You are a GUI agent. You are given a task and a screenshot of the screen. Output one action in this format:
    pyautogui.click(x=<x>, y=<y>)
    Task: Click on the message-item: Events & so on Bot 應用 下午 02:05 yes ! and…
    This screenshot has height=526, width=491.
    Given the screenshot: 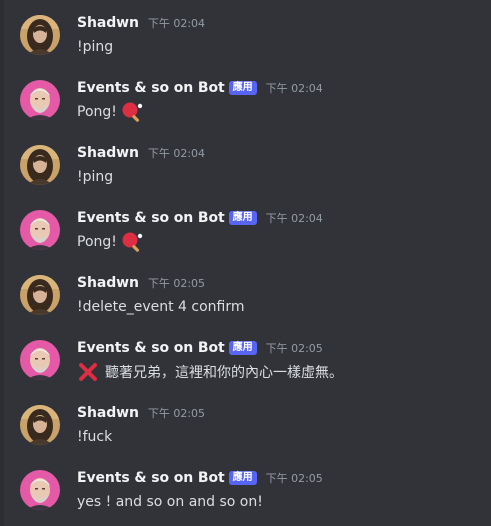 What is the action you would take?
    pyautogui.click(x=245, y=497)
    